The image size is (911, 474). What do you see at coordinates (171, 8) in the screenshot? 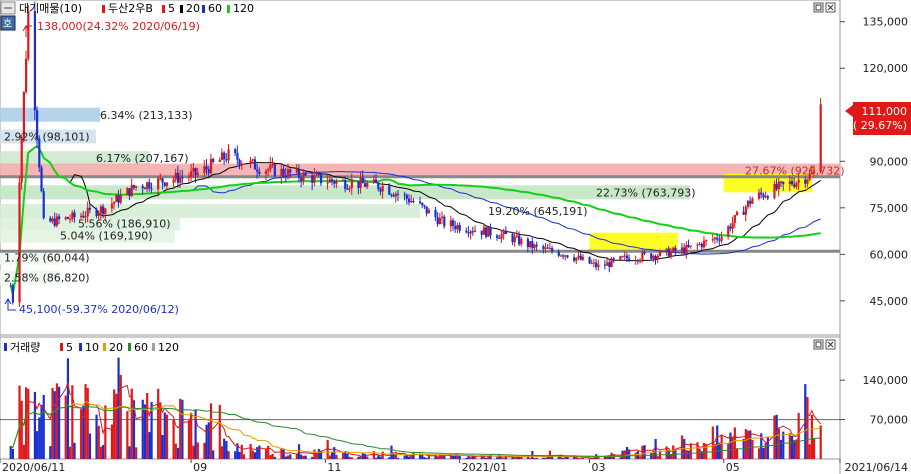
I see `legend-item-ma5: 5` at bounding box center [171, 8].